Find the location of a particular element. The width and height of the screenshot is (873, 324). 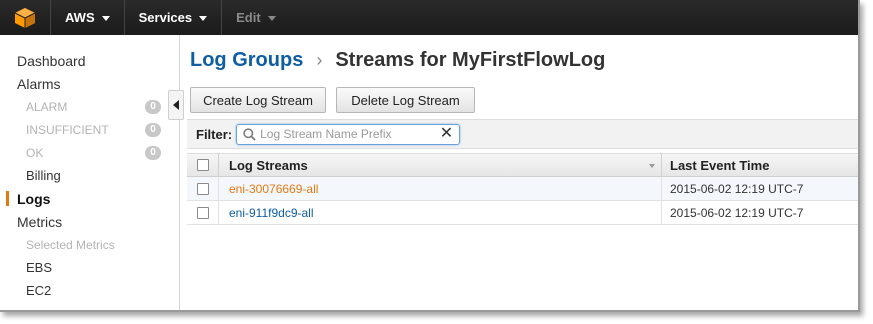

stream-link: eni-30076669-all is located at coordinates (273, 189).